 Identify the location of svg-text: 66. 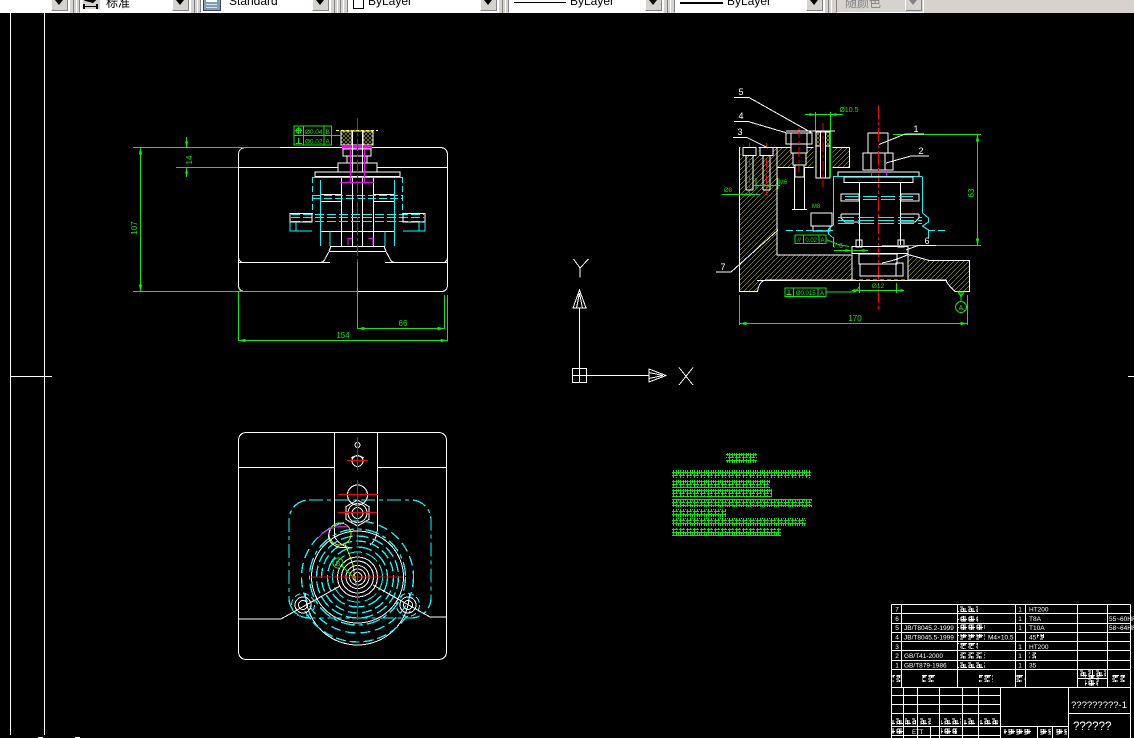
(403, 323).